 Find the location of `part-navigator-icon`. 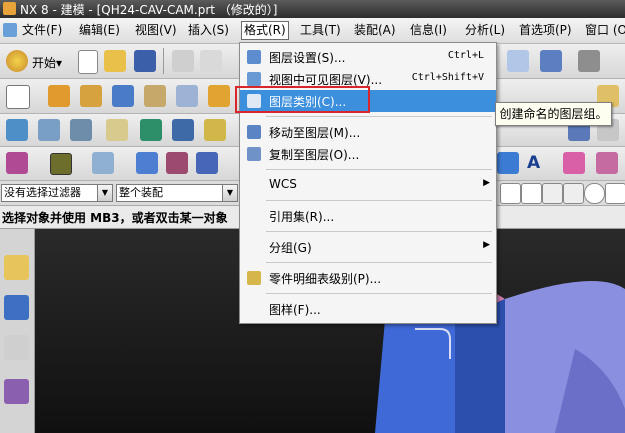

part-navigator-icon is located at coordinates (16, 347).